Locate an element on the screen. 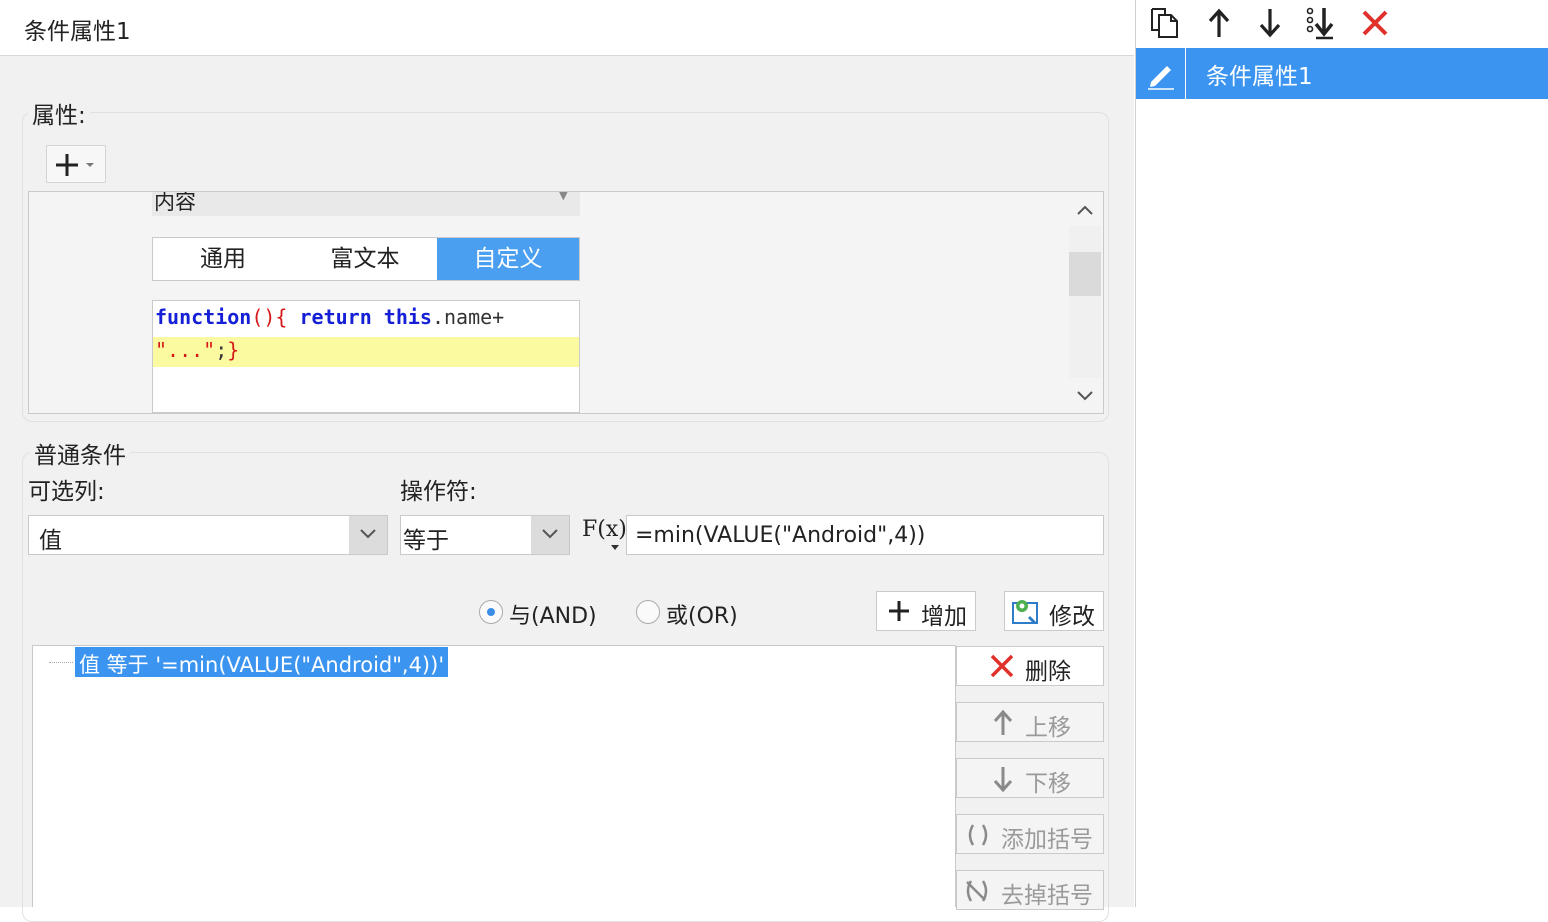  tab-custom: 自定义 is located at coordinates (508, 259).